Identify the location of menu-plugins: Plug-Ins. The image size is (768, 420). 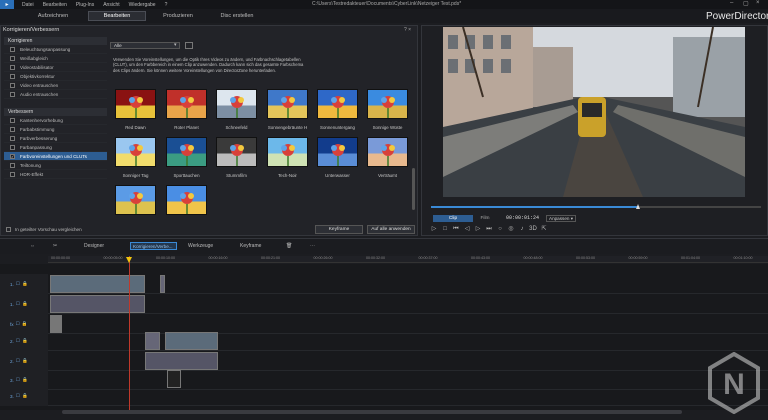
(85, 5).